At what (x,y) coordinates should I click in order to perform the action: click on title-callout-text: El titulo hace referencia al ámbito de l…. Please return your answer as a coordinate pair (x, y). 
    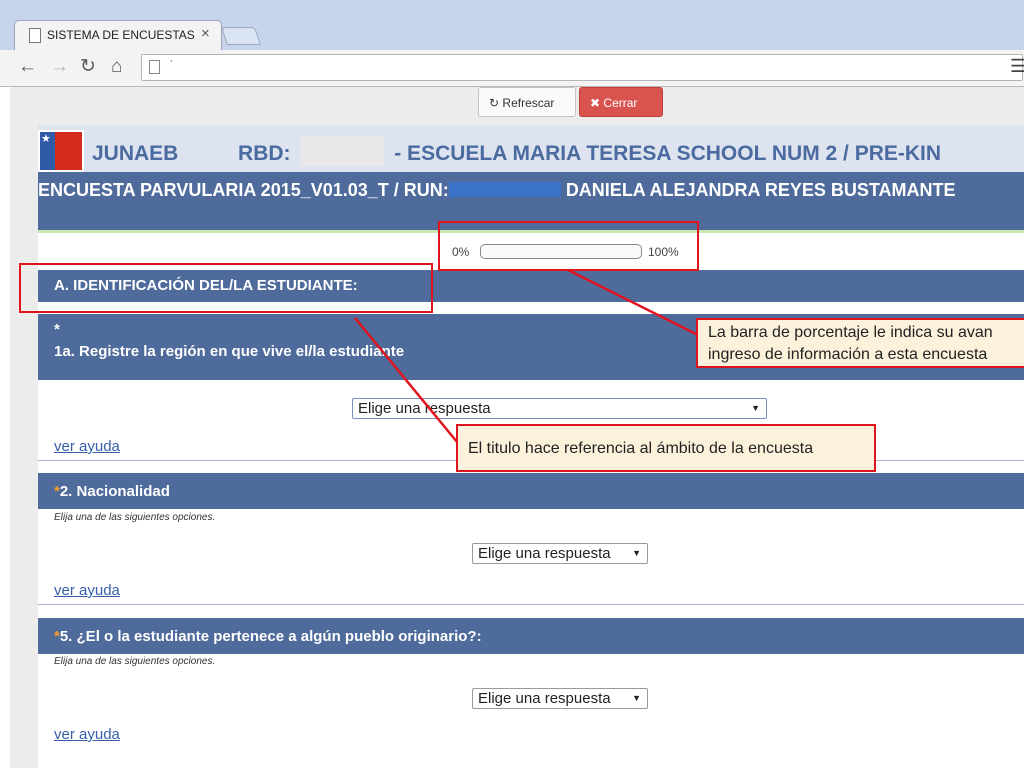
    Looking at the image, I should click on (641, 448).